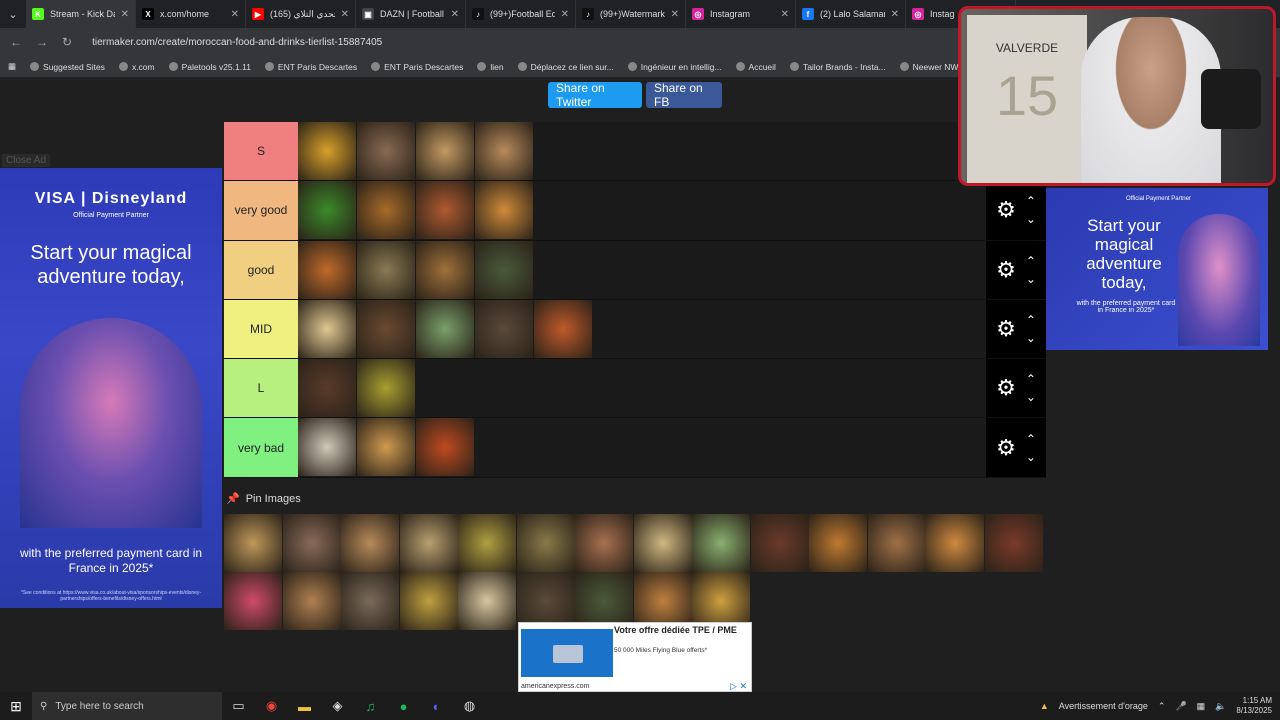 The height and width of the screenshot is (720, 1280). Describe the element at coordinates (26, 160) in the screenshot. I see `close-ad-button: Close Ad` at that location.